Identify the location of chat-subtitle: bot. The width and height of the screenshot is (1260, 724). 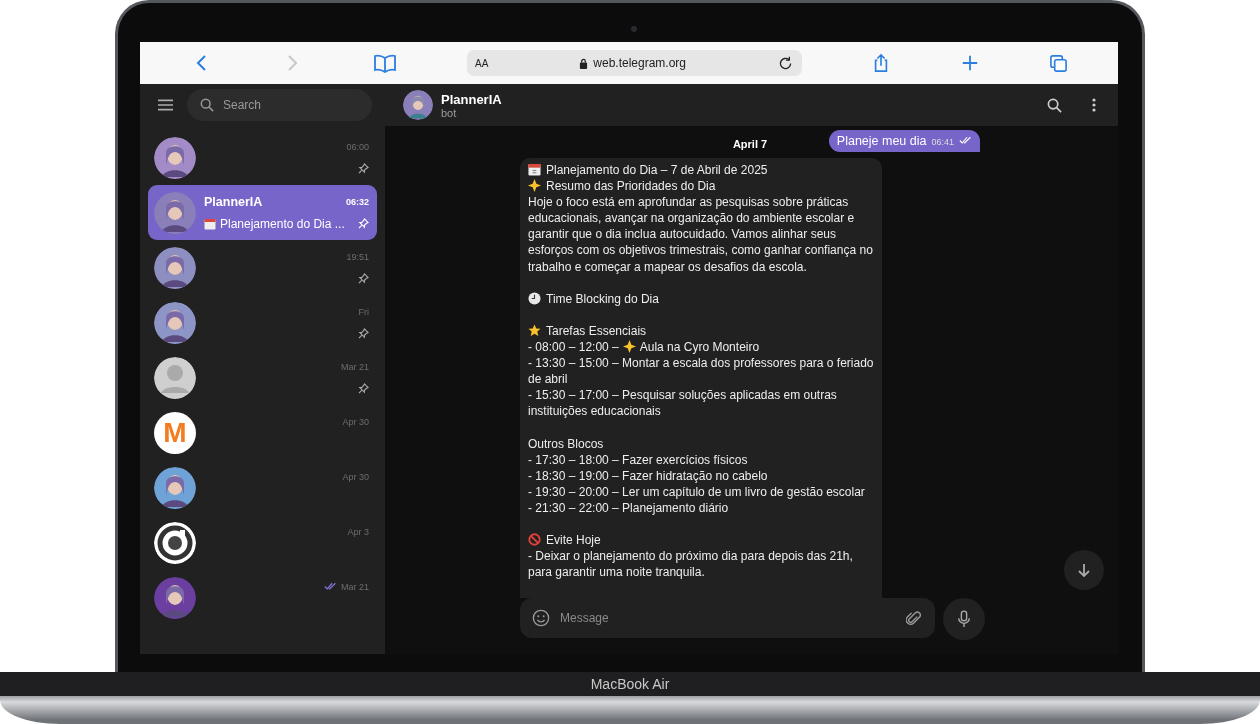
(449, 112).